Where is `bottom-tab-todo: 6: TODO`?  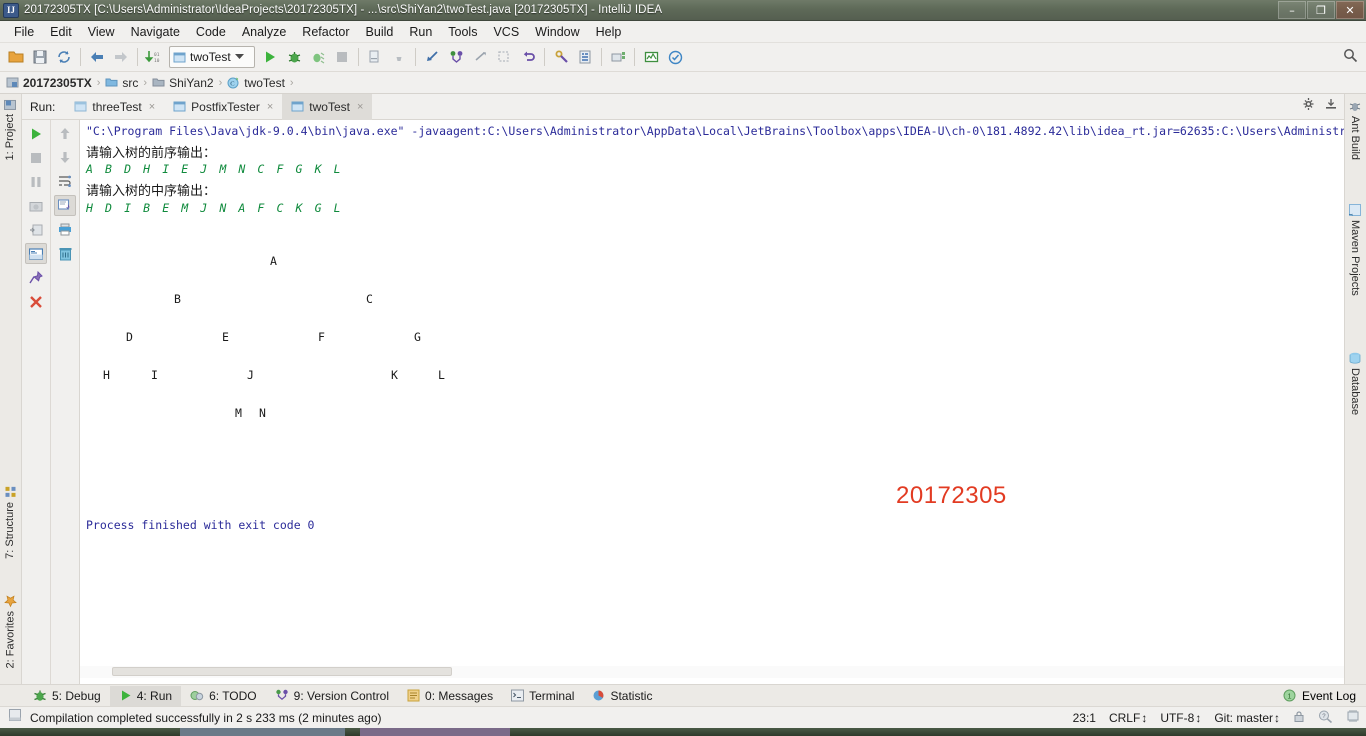 bottom-tab-todo: 6: TODO is located at coordinates (223, 696).